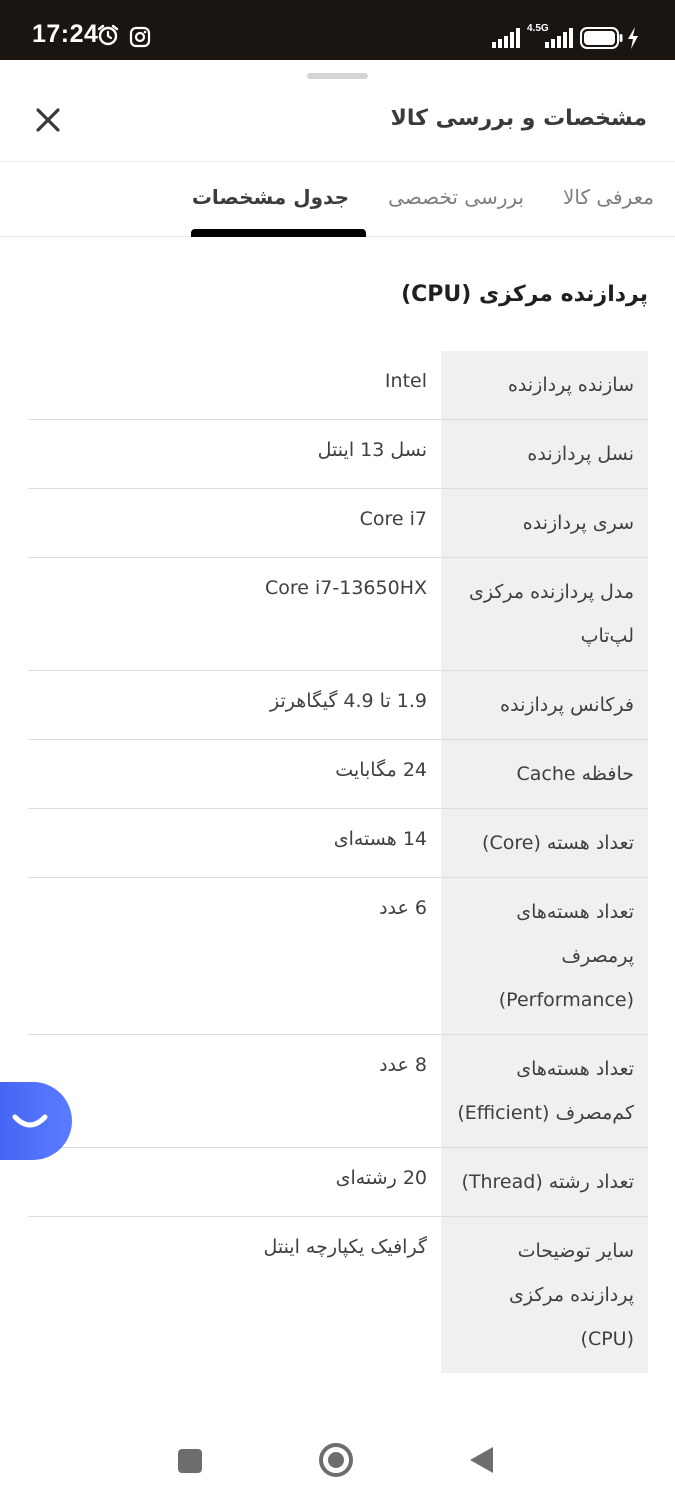 Image resolution: width=675 pixels, height=1500 pixels. Describe the element at coordinates (345, 1247) in the screenshot. I see `spec-value: گرافیک یکپارچه اینتل` at that location.